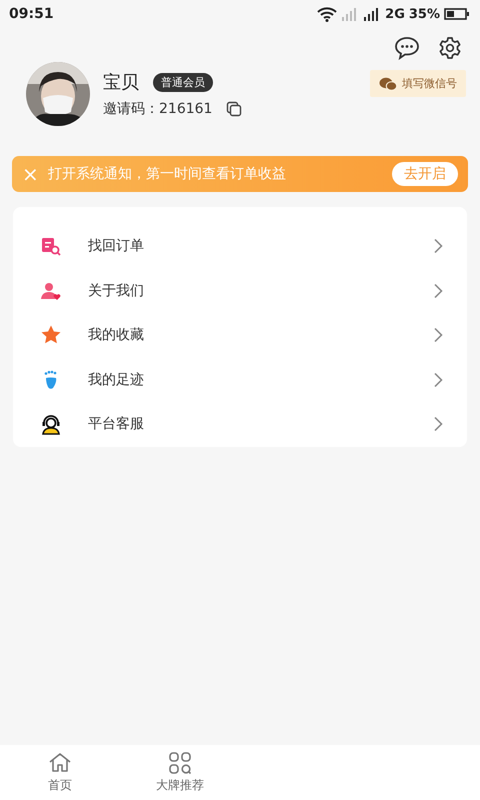 The image size is (480, 800). Describe the element at coordinates (395, 14) in the screenshot. I see `network-label: 2G` at that location.